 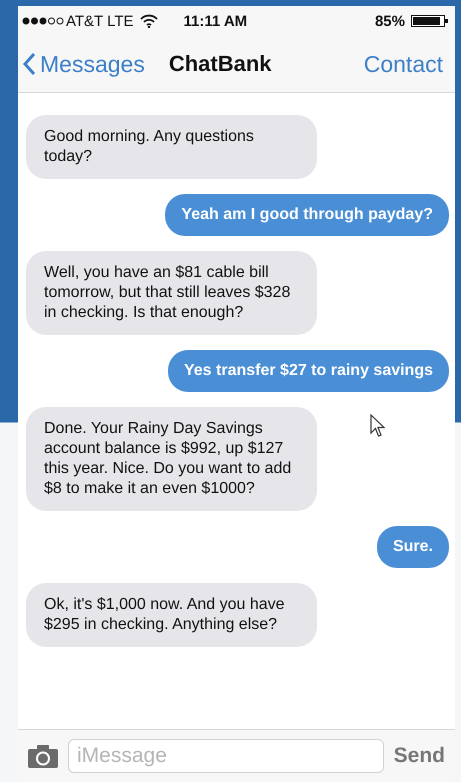 I want to click on clock-time: 11:11 AM, so click(x=216, y=21).